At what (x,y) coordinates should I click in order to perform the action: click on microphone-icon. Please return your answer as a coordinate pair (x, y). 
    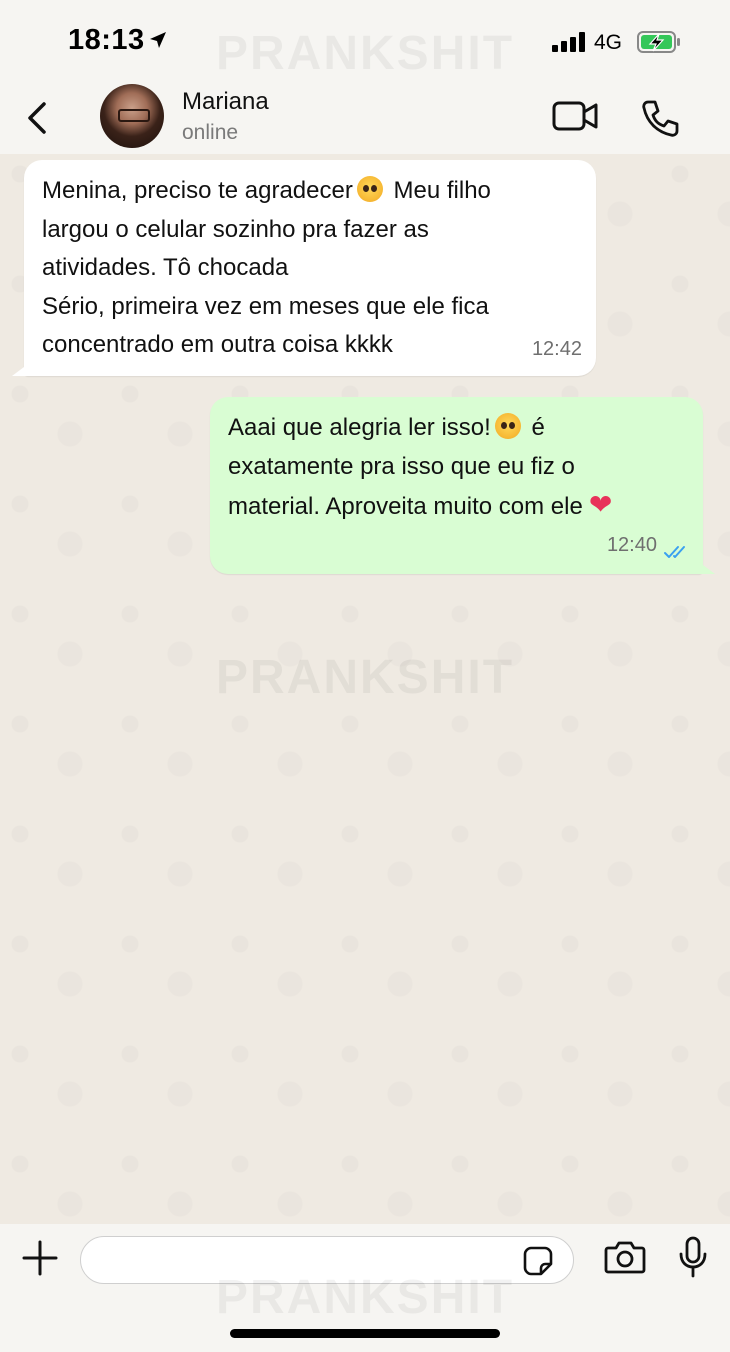
    Looking at the image, I should click on (693, 1257).